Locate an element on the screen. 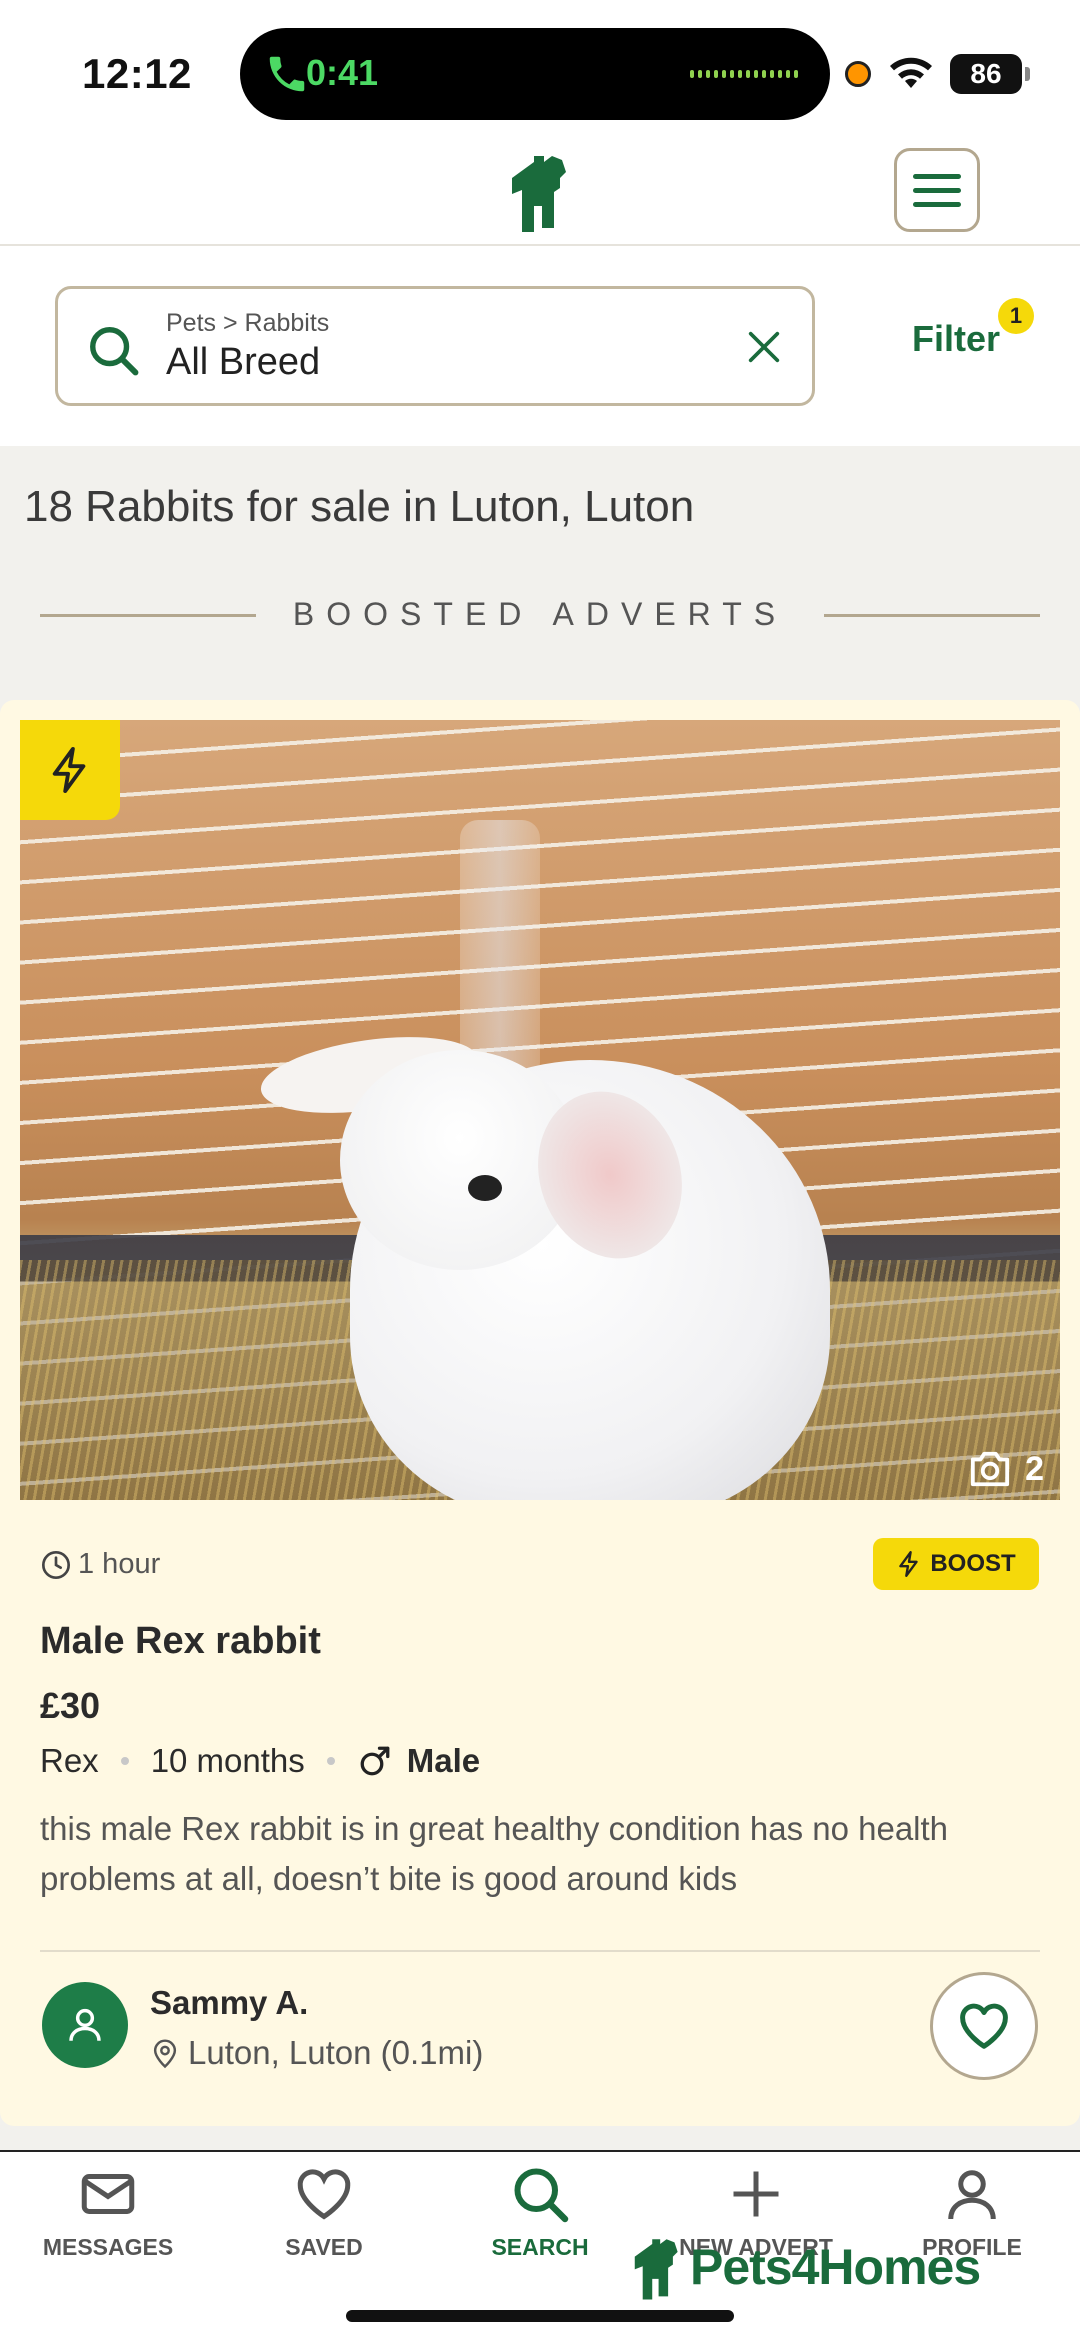 The image size is (1080, 2341). seller-name: Sammy A. is located at coordinates (229, 2003).